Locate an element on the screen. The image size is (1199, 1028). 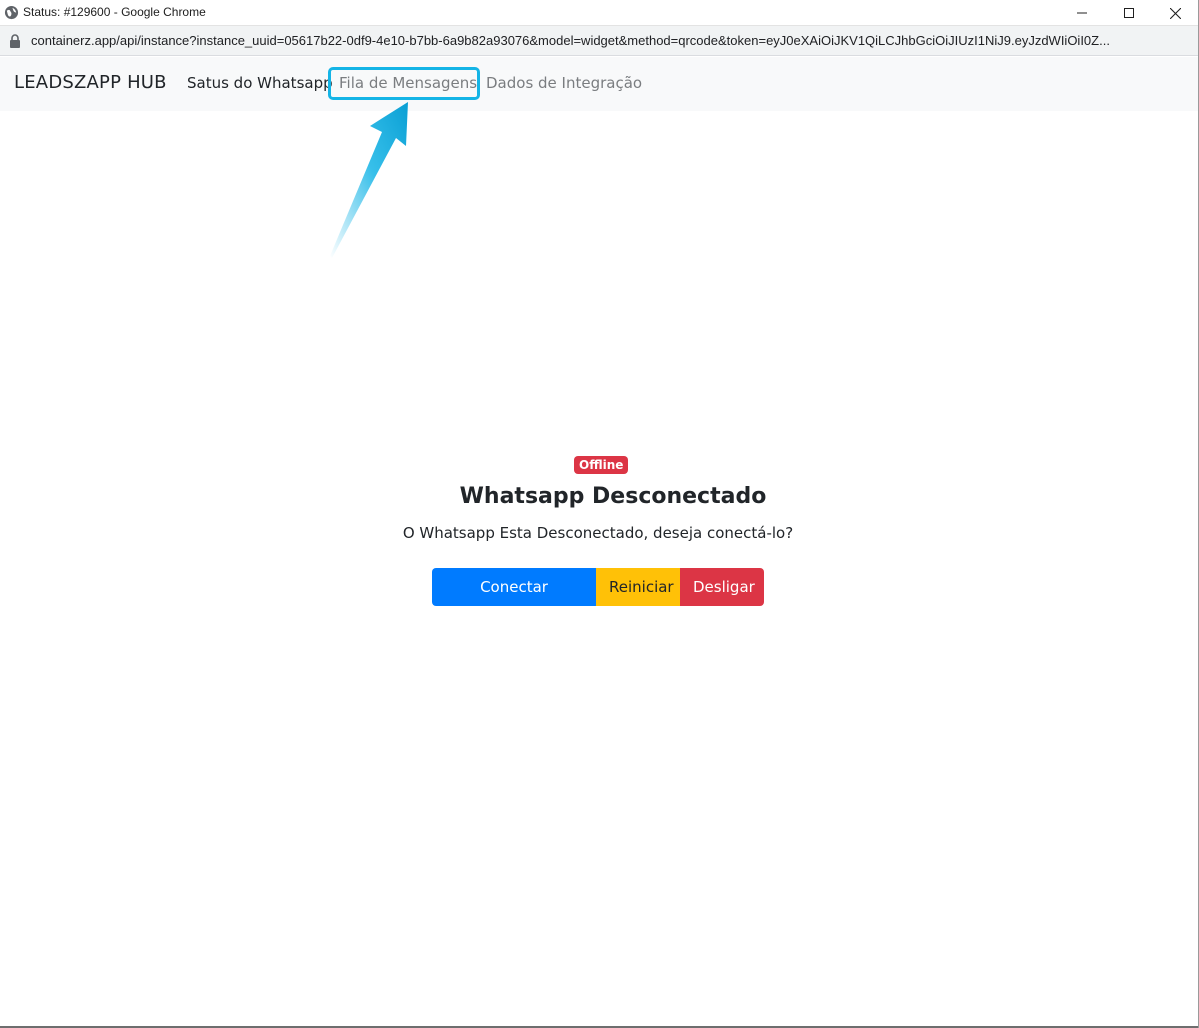
restart-button: Reiniciar is located at coordinates (638, 587).